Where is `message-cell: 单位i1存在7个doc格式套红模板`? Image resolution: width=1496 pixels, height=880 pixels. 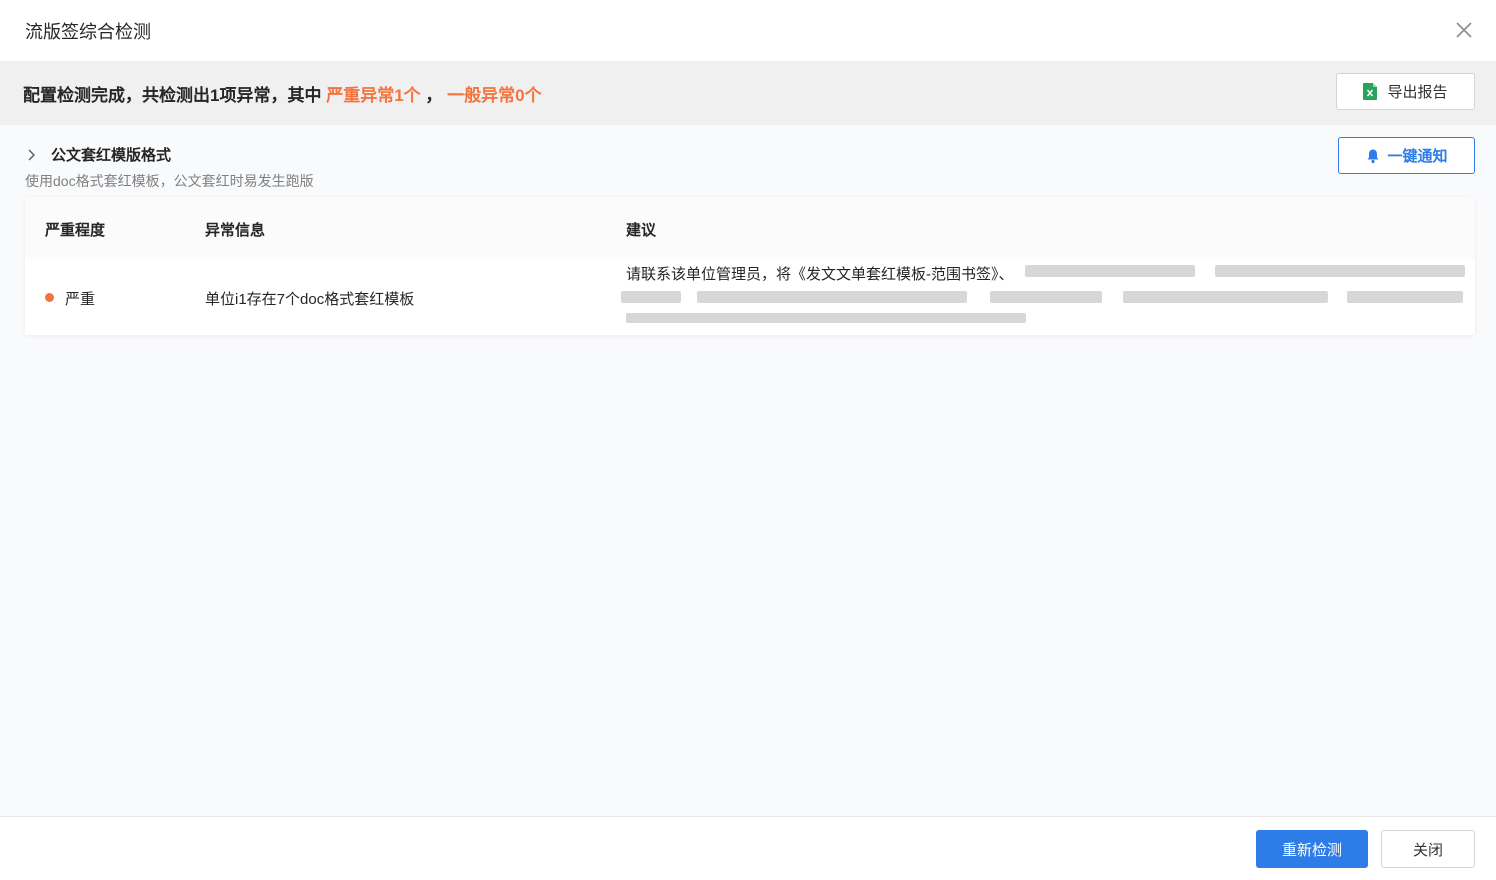
message-cell: 单位i1存在7个doc格式套红模板 is located at coordinates (310, 299).